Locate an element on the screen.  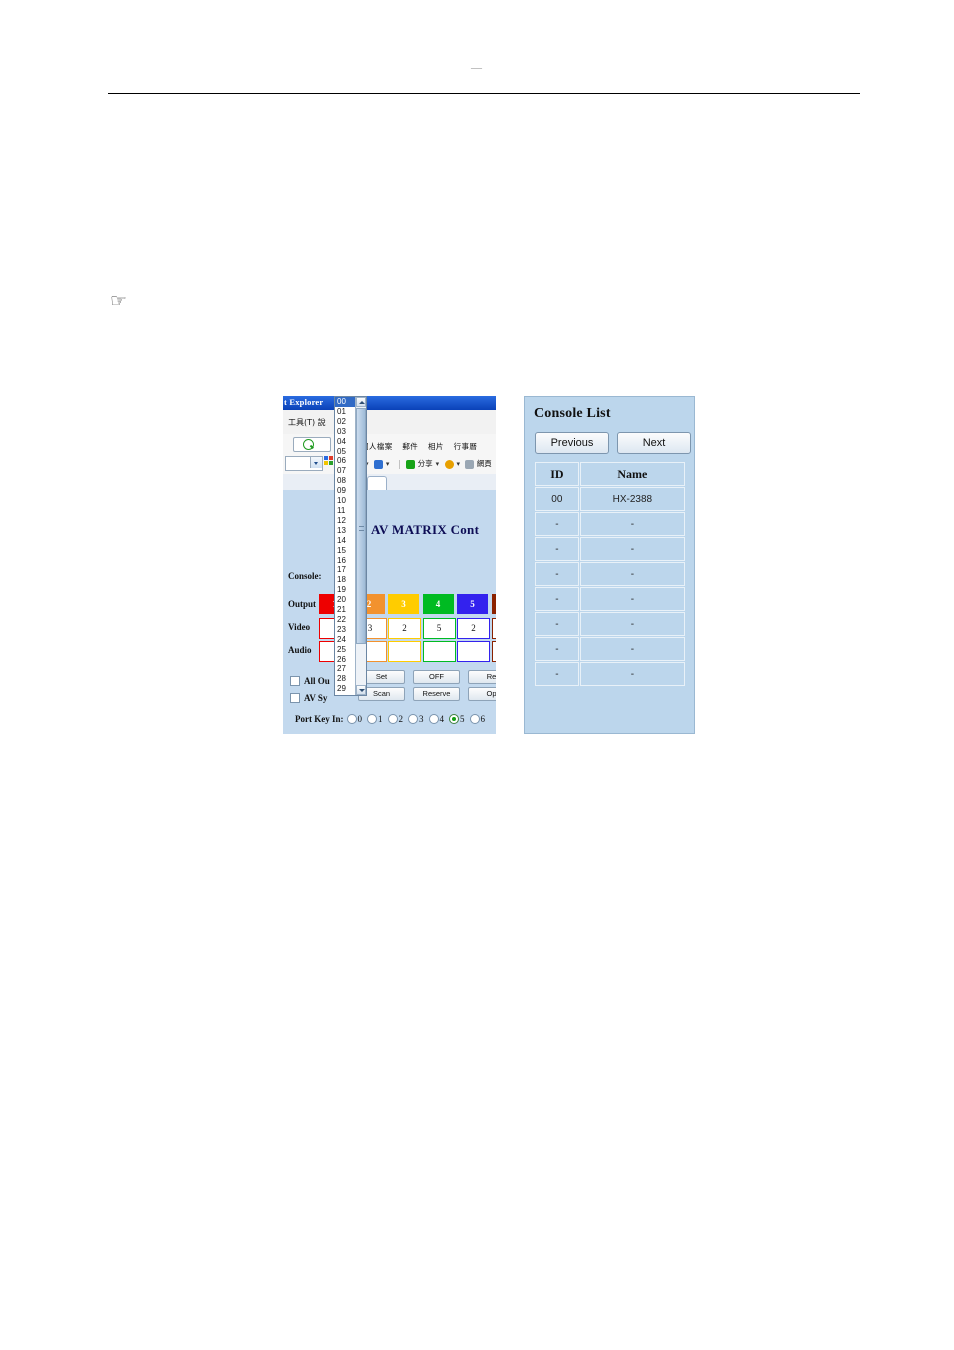
dropdown-option: 06 is located at coordinates (345, 461).